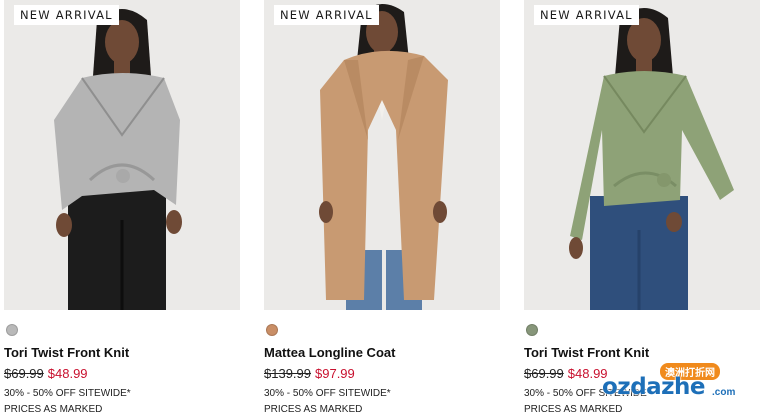  What do you see at coordinates (329, 352) in the screenshot?
I see `product-name: Mattea Longline Coat` at bounding box center [329, 352].